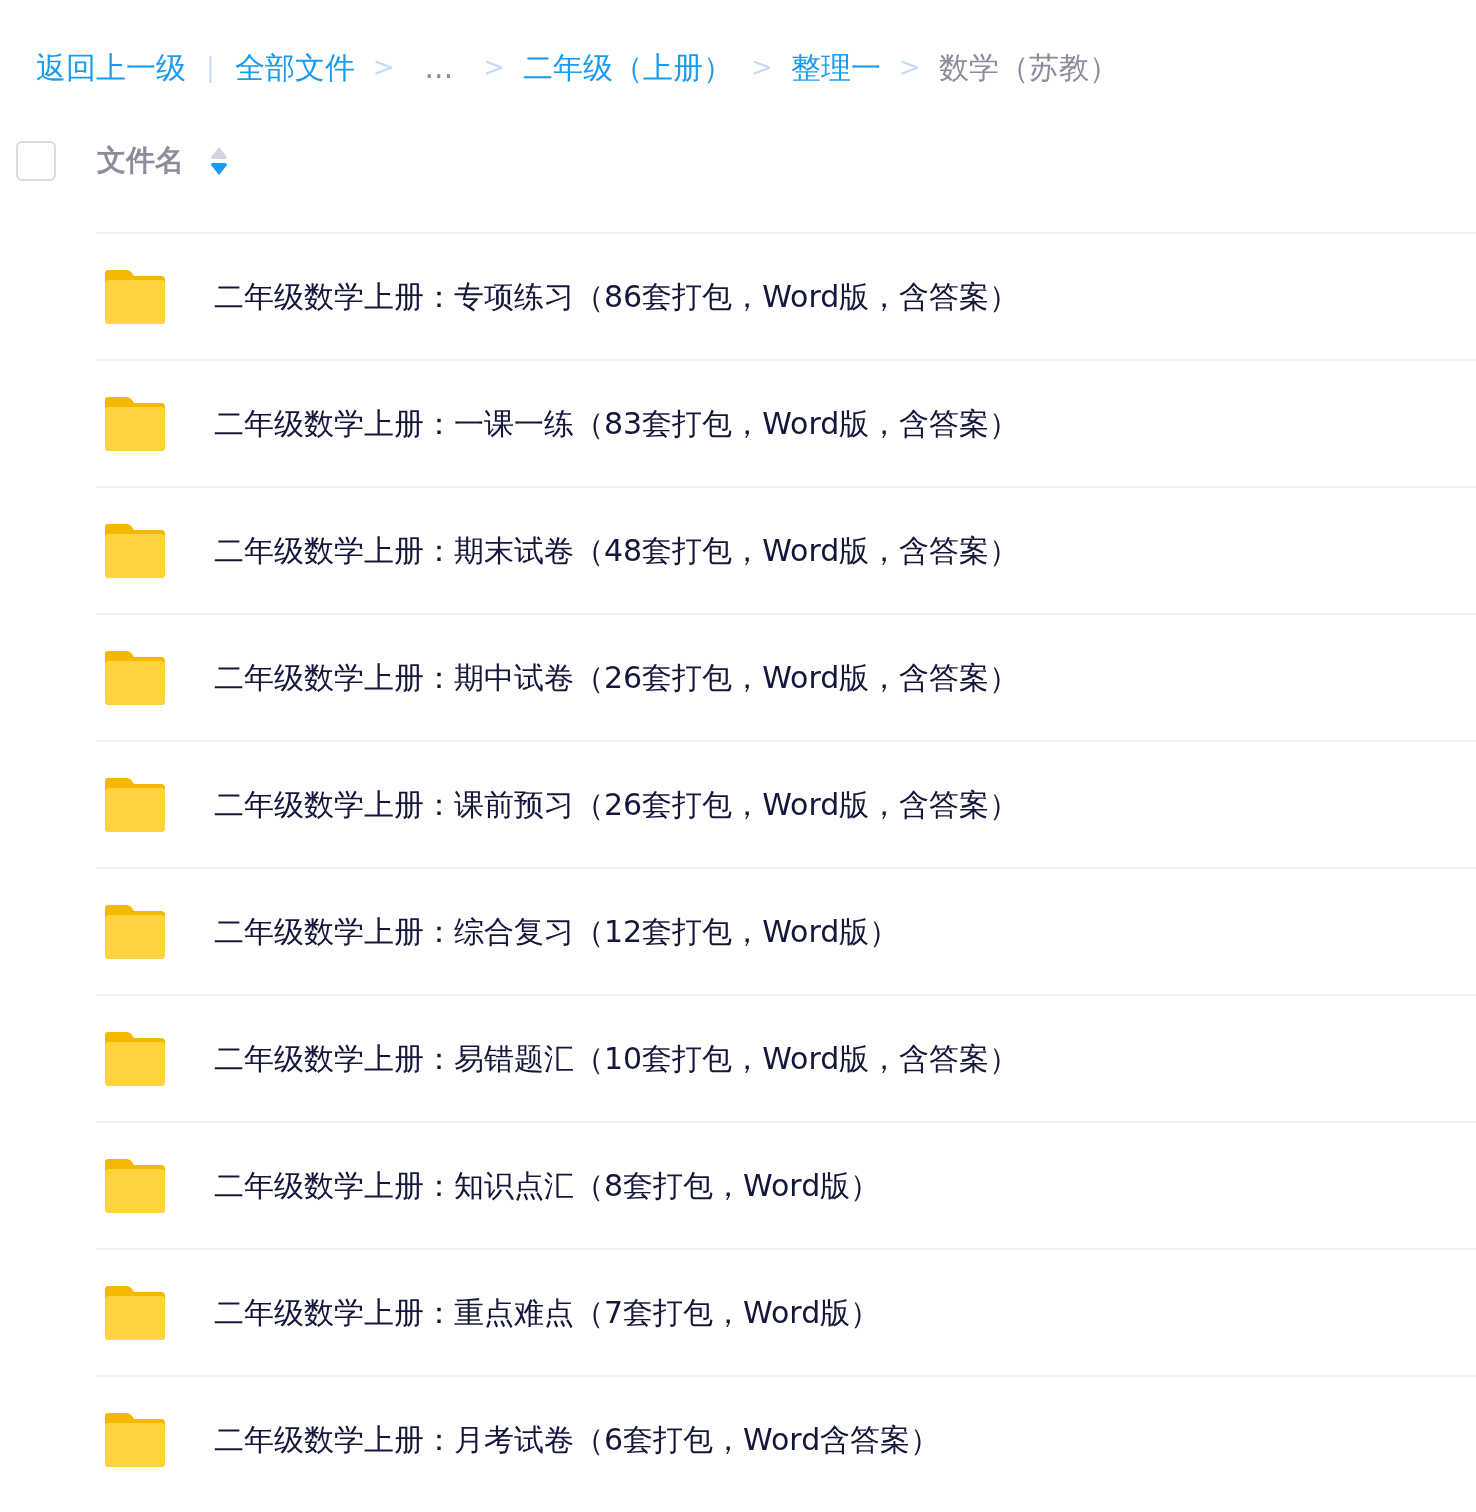 The width and height of the screenshot is (1476, 1512). What do you see at coordinates (577, 1439) in the screenshot?
I see `folder-name: 二年级数学上册：月考试卷（6套打包，Word含答案）` at bounding box center [577, 1439].